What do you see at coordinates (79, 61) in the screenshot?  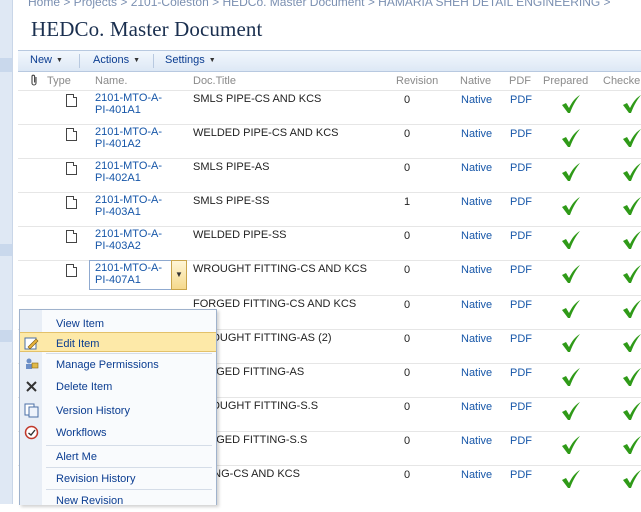 I see `toolbar-divider` at bounding box center [79, 61].